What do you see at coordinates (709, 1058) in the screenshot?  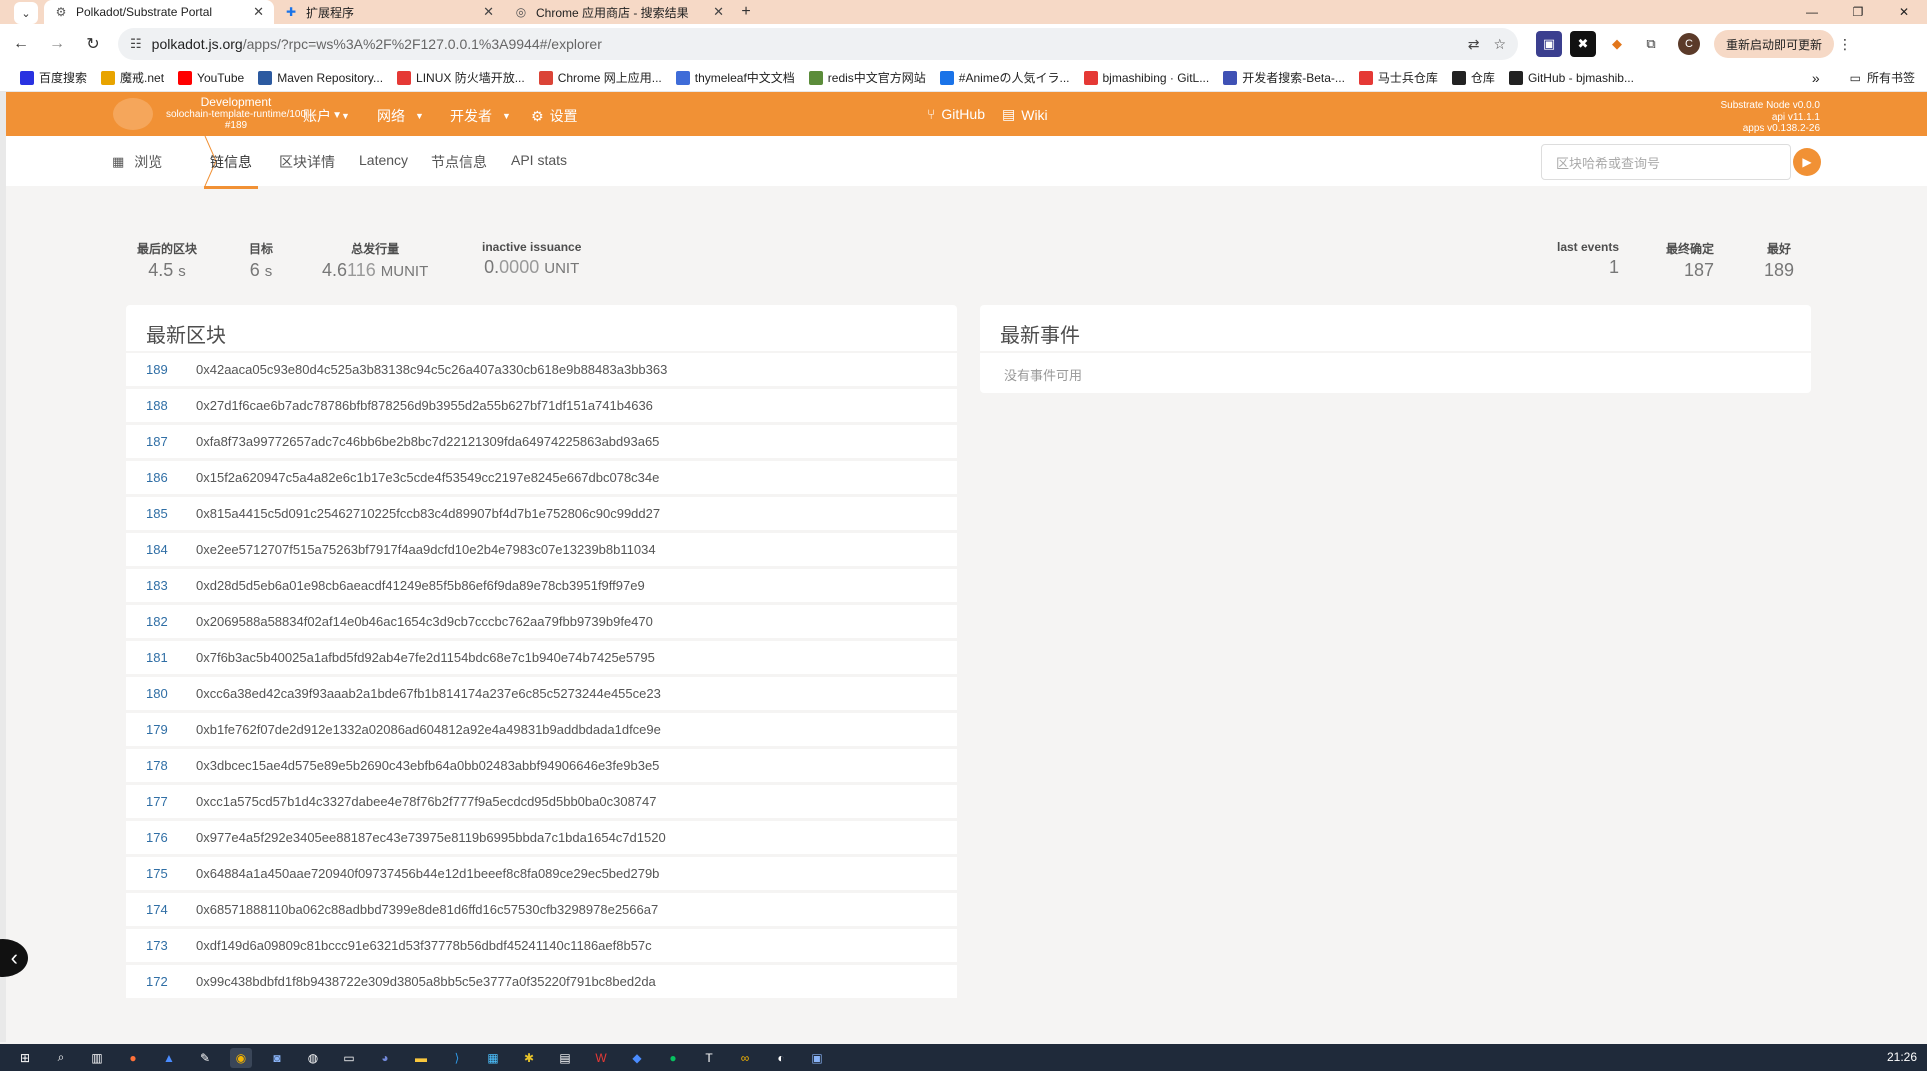 I see `typora-icon: T` at bounding box center [709, 1058].